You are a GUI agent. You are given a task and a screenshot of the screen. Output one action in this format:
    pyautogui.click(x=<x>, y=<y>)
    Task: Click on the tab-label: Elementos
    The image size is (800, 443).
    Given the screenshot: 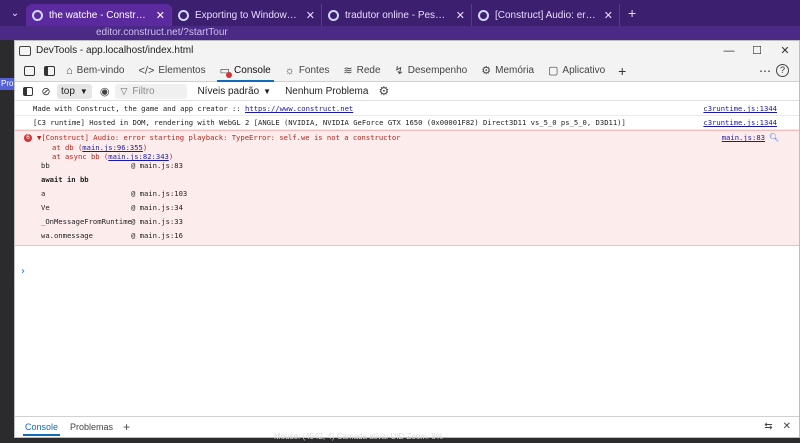 What is the action you would take?
    pyautogui.click(x=182, y=70)
    